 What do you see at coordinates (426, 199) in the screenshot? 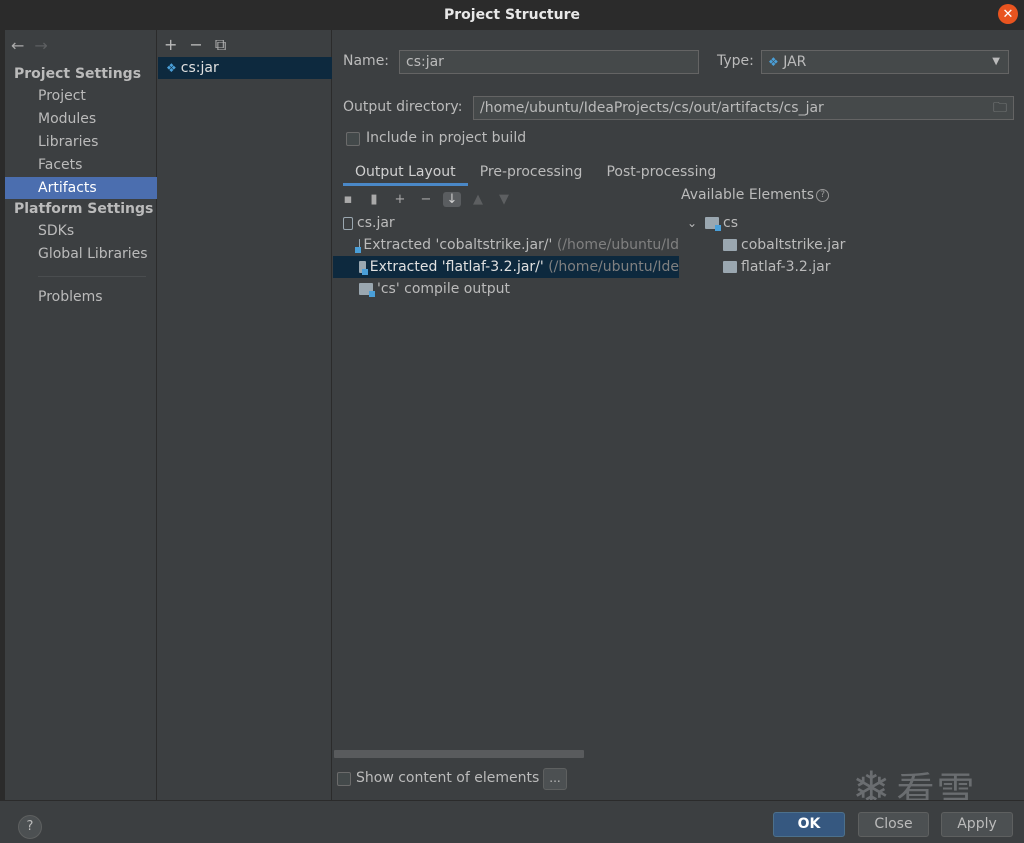
I see `remove-element-icon: −` at bounding box center [426, 199].